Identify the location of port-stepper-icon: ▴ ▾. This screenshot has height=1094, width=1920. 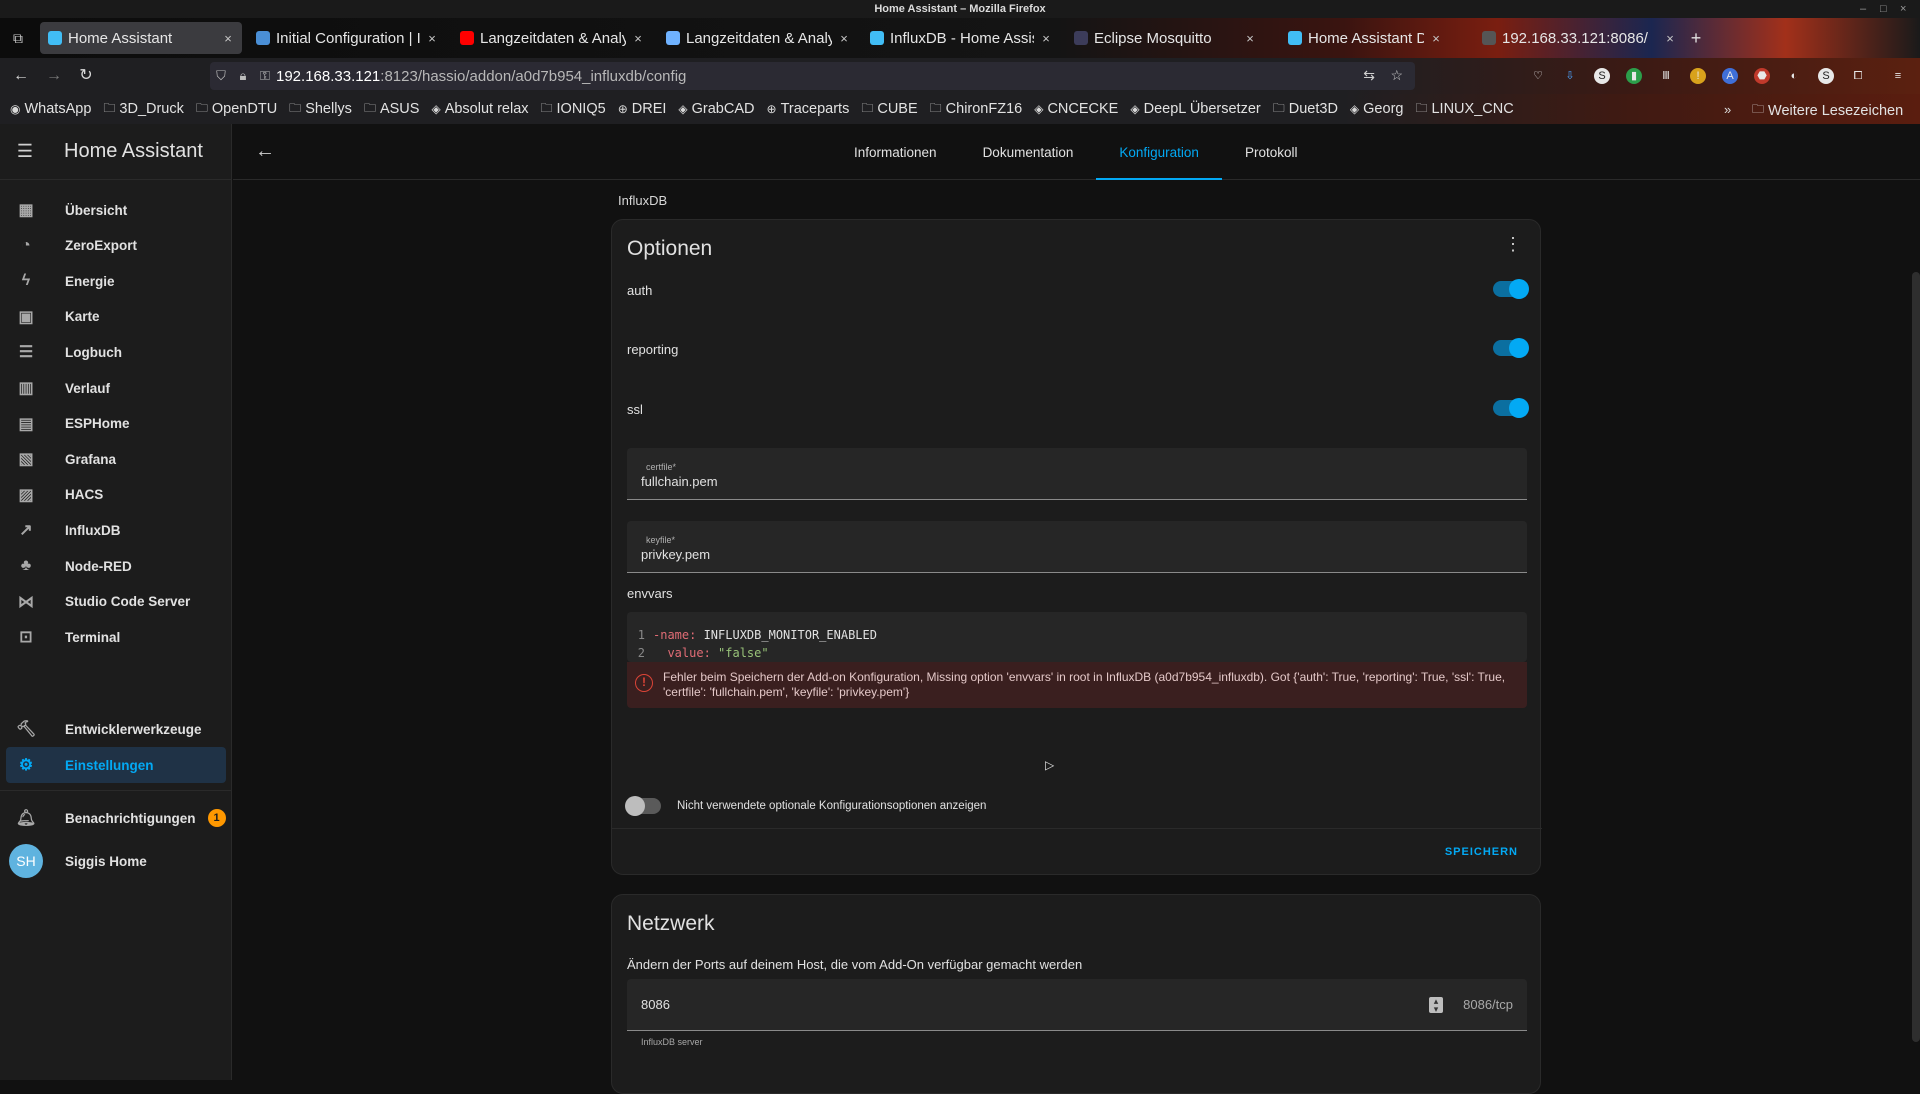
(1436, 1005).